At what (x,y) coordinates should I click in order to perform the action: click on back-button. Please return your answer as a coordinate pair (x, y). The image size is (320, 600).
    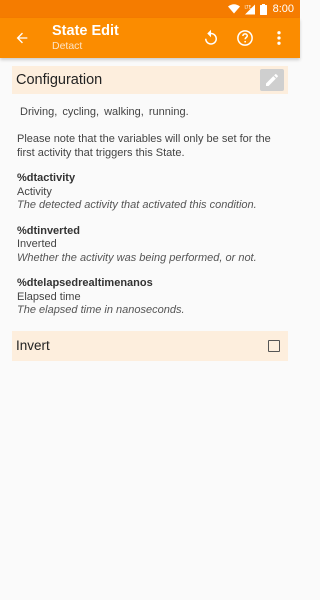
    Looking at the image, I should click on (22, 38).